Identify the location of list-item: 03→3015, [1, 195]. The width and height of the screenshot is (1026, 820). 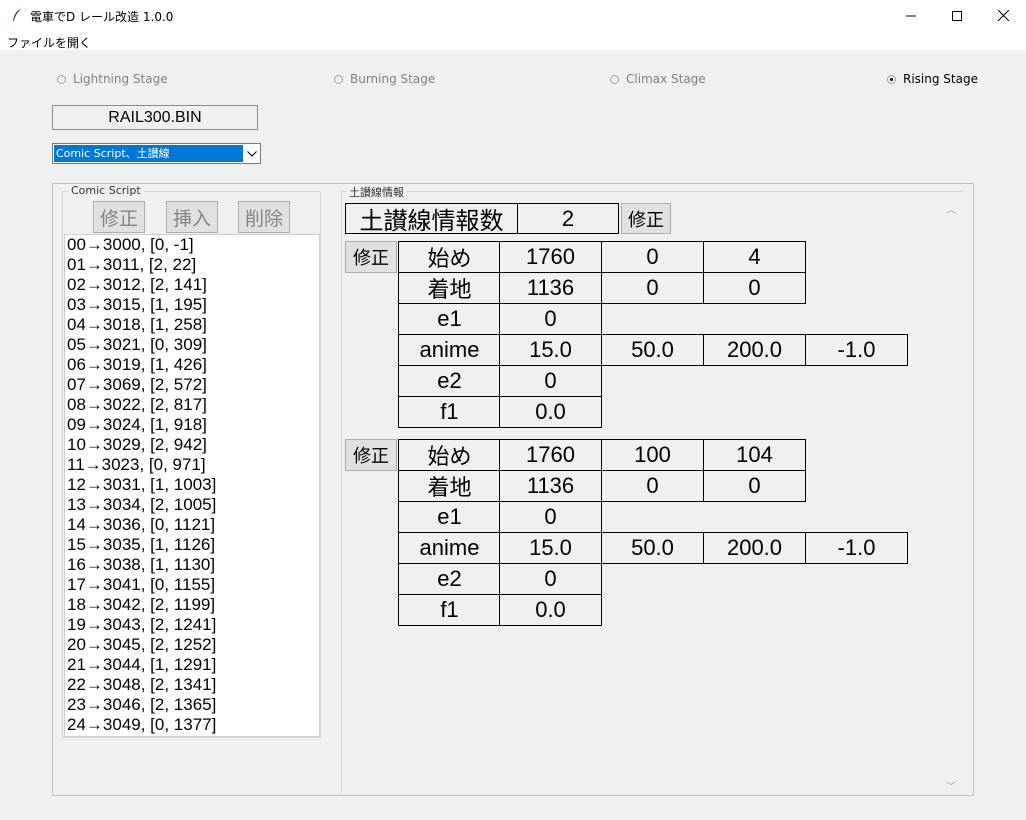
(192, 305).